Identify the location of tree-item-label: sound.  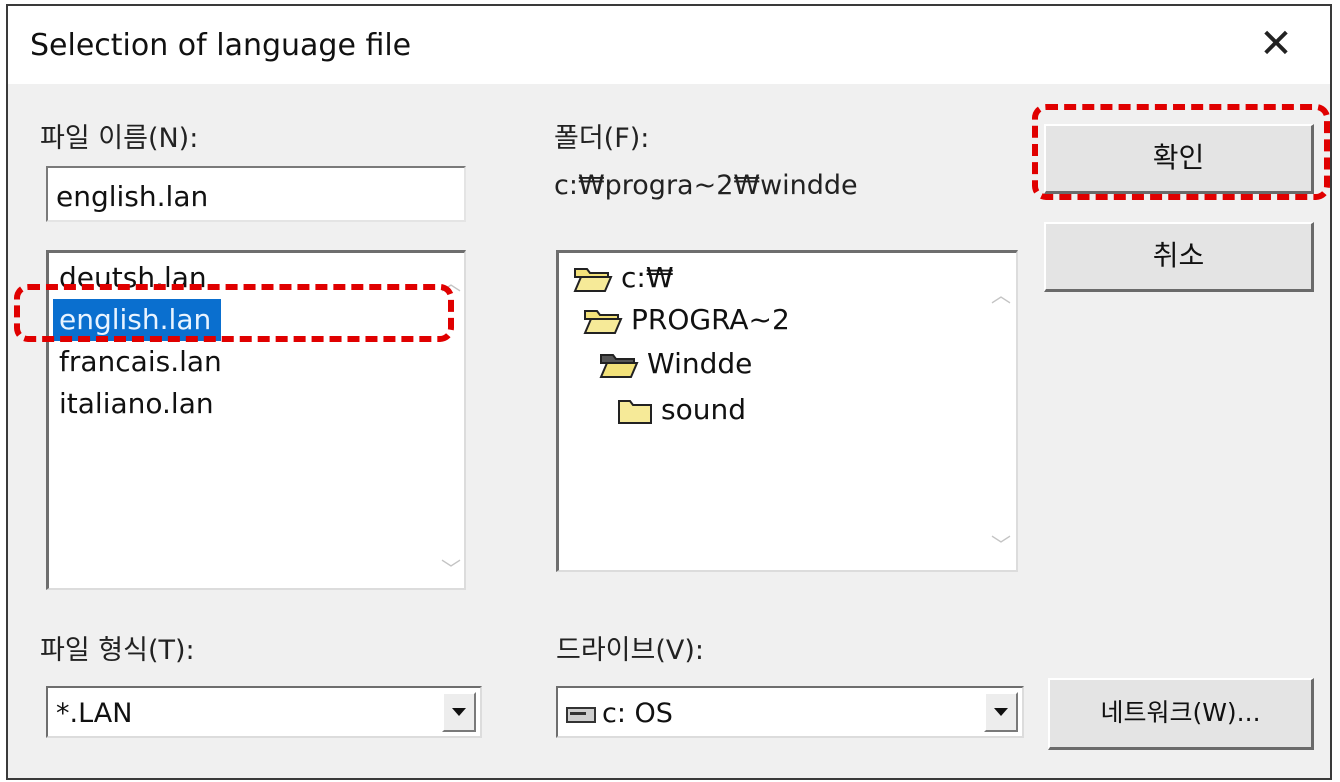
(703, 409).